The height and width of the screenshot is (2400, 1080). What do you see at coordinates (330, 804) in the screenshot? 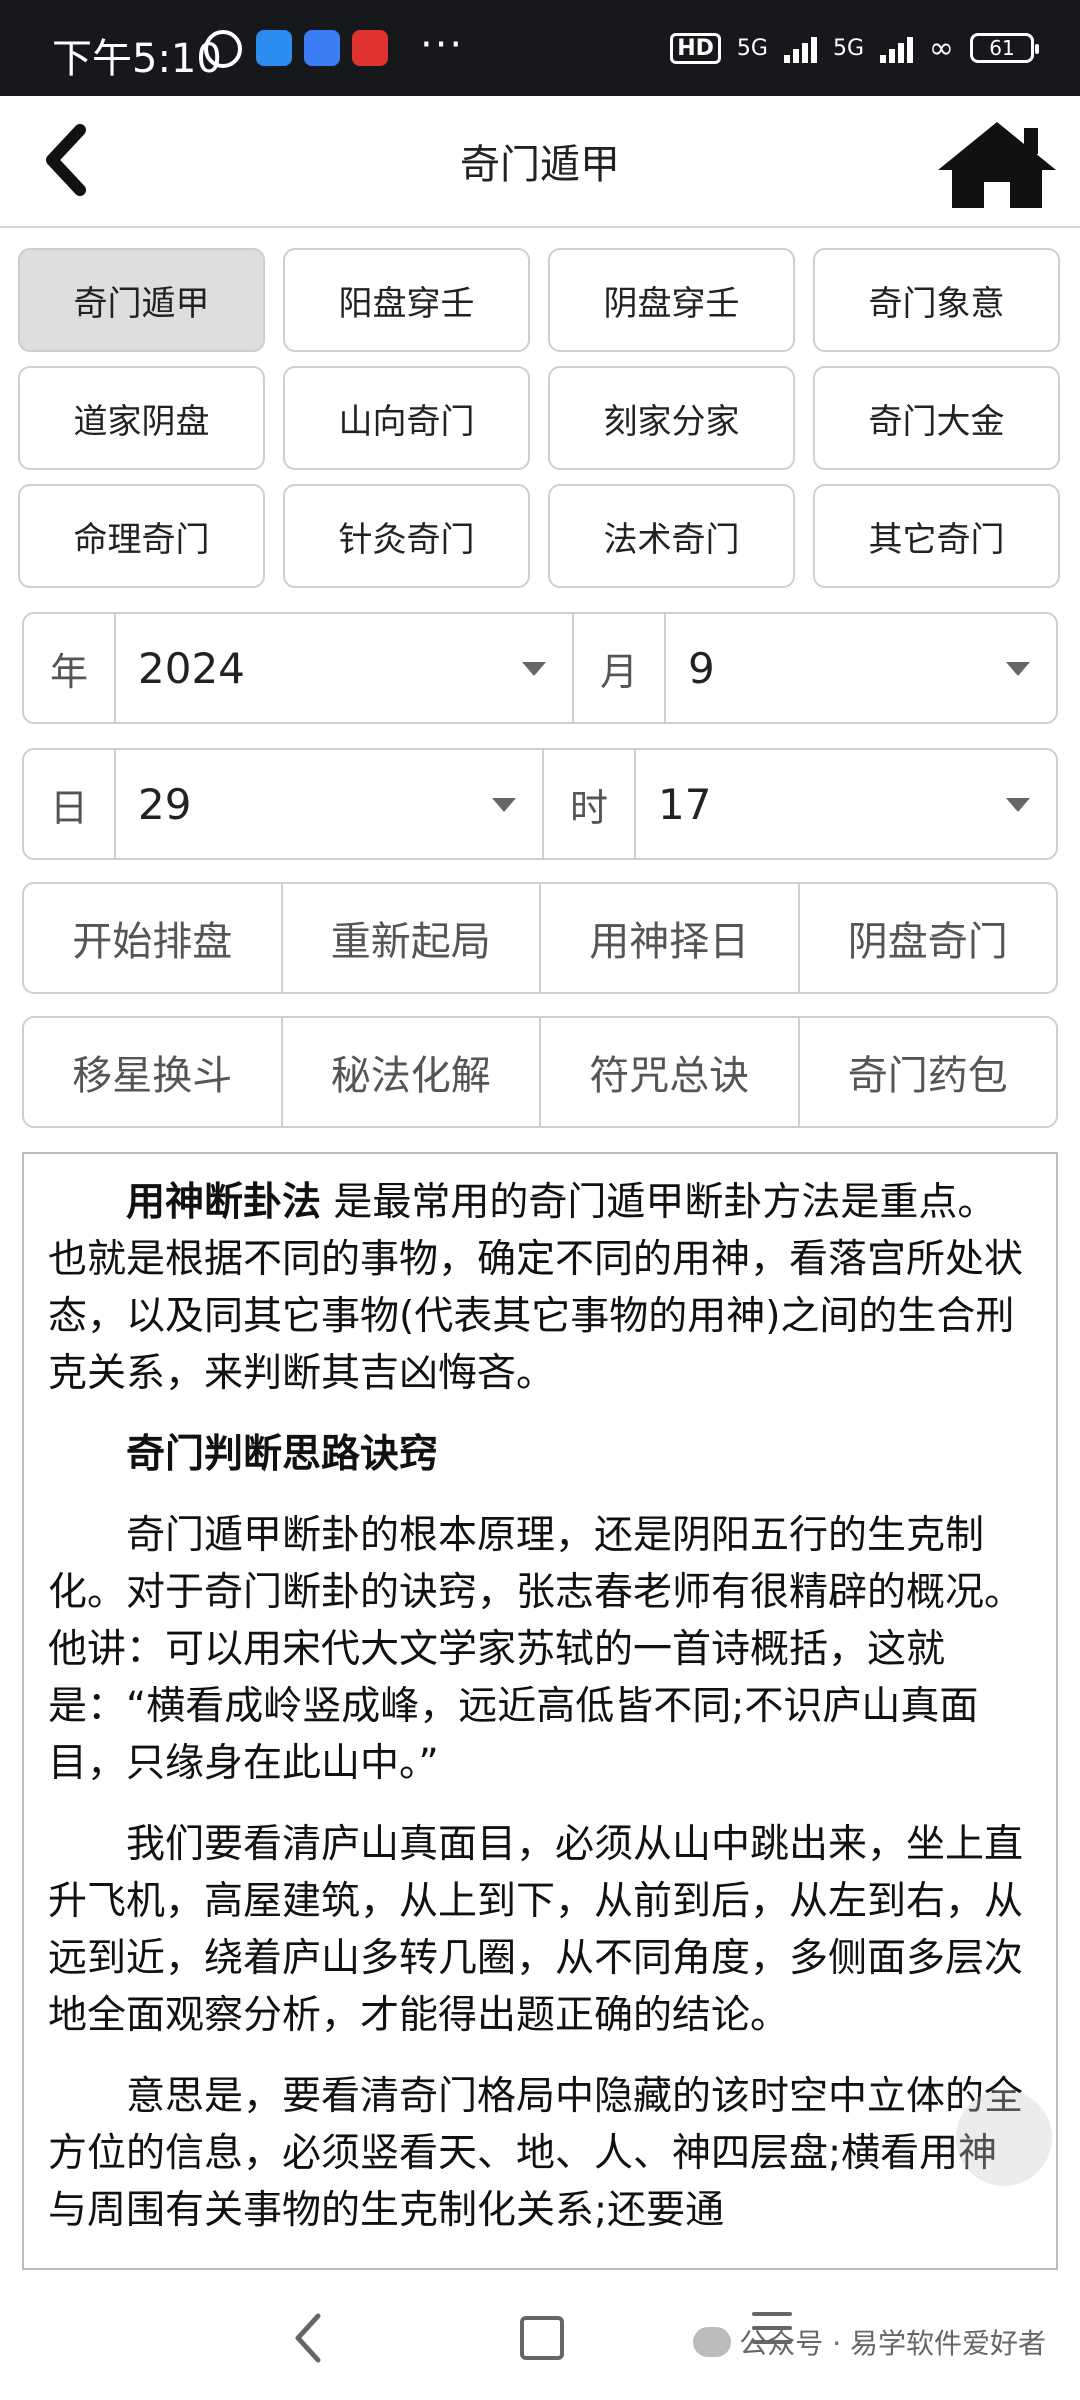
I see `day-select: 29` at bounding box center [330, 804].